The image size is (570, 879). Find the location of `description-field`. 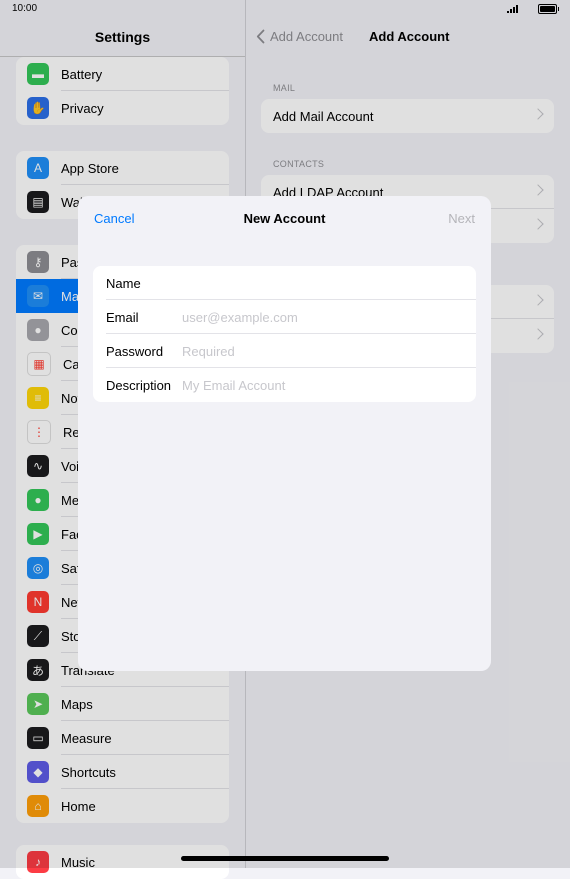

description-field is located at coordinates (322, 385).